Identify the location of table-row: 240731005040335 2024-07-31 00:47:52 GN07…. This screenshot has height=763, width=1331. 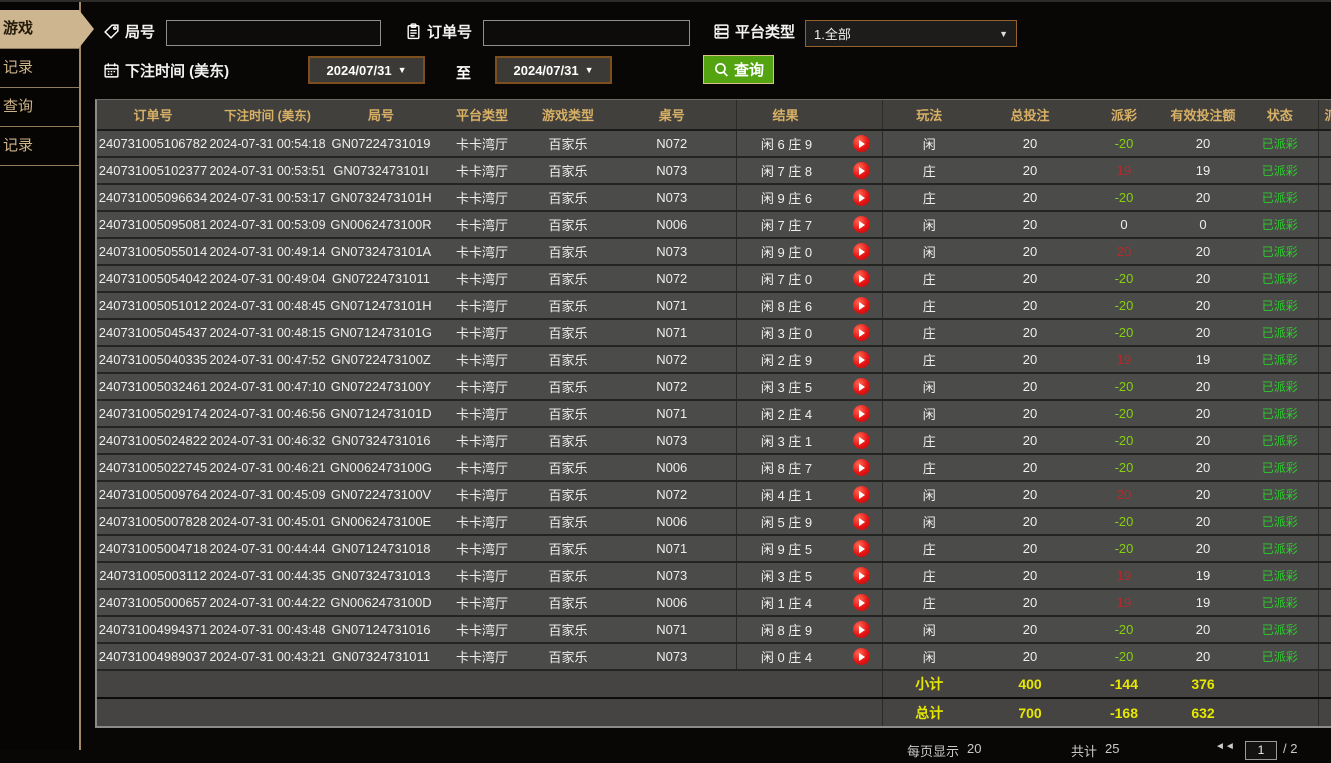
(714, 360).